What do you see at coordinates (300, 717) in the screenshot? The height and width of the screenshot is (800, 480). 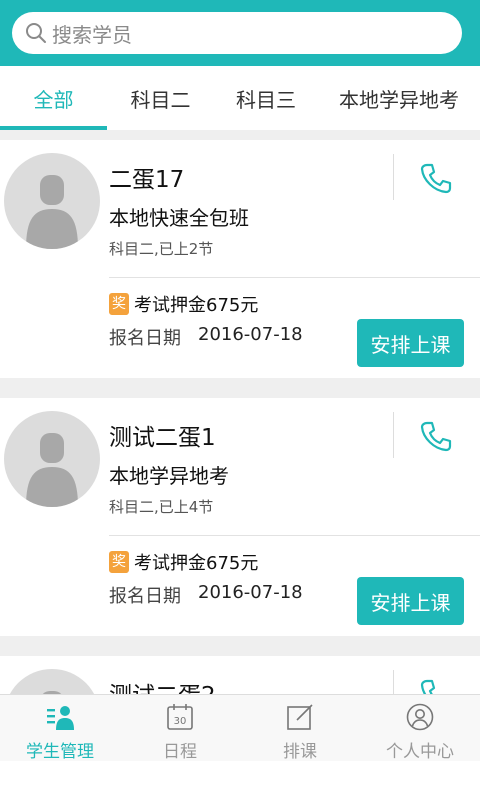 I see `edit-icon` at bounding box center [300, 717].